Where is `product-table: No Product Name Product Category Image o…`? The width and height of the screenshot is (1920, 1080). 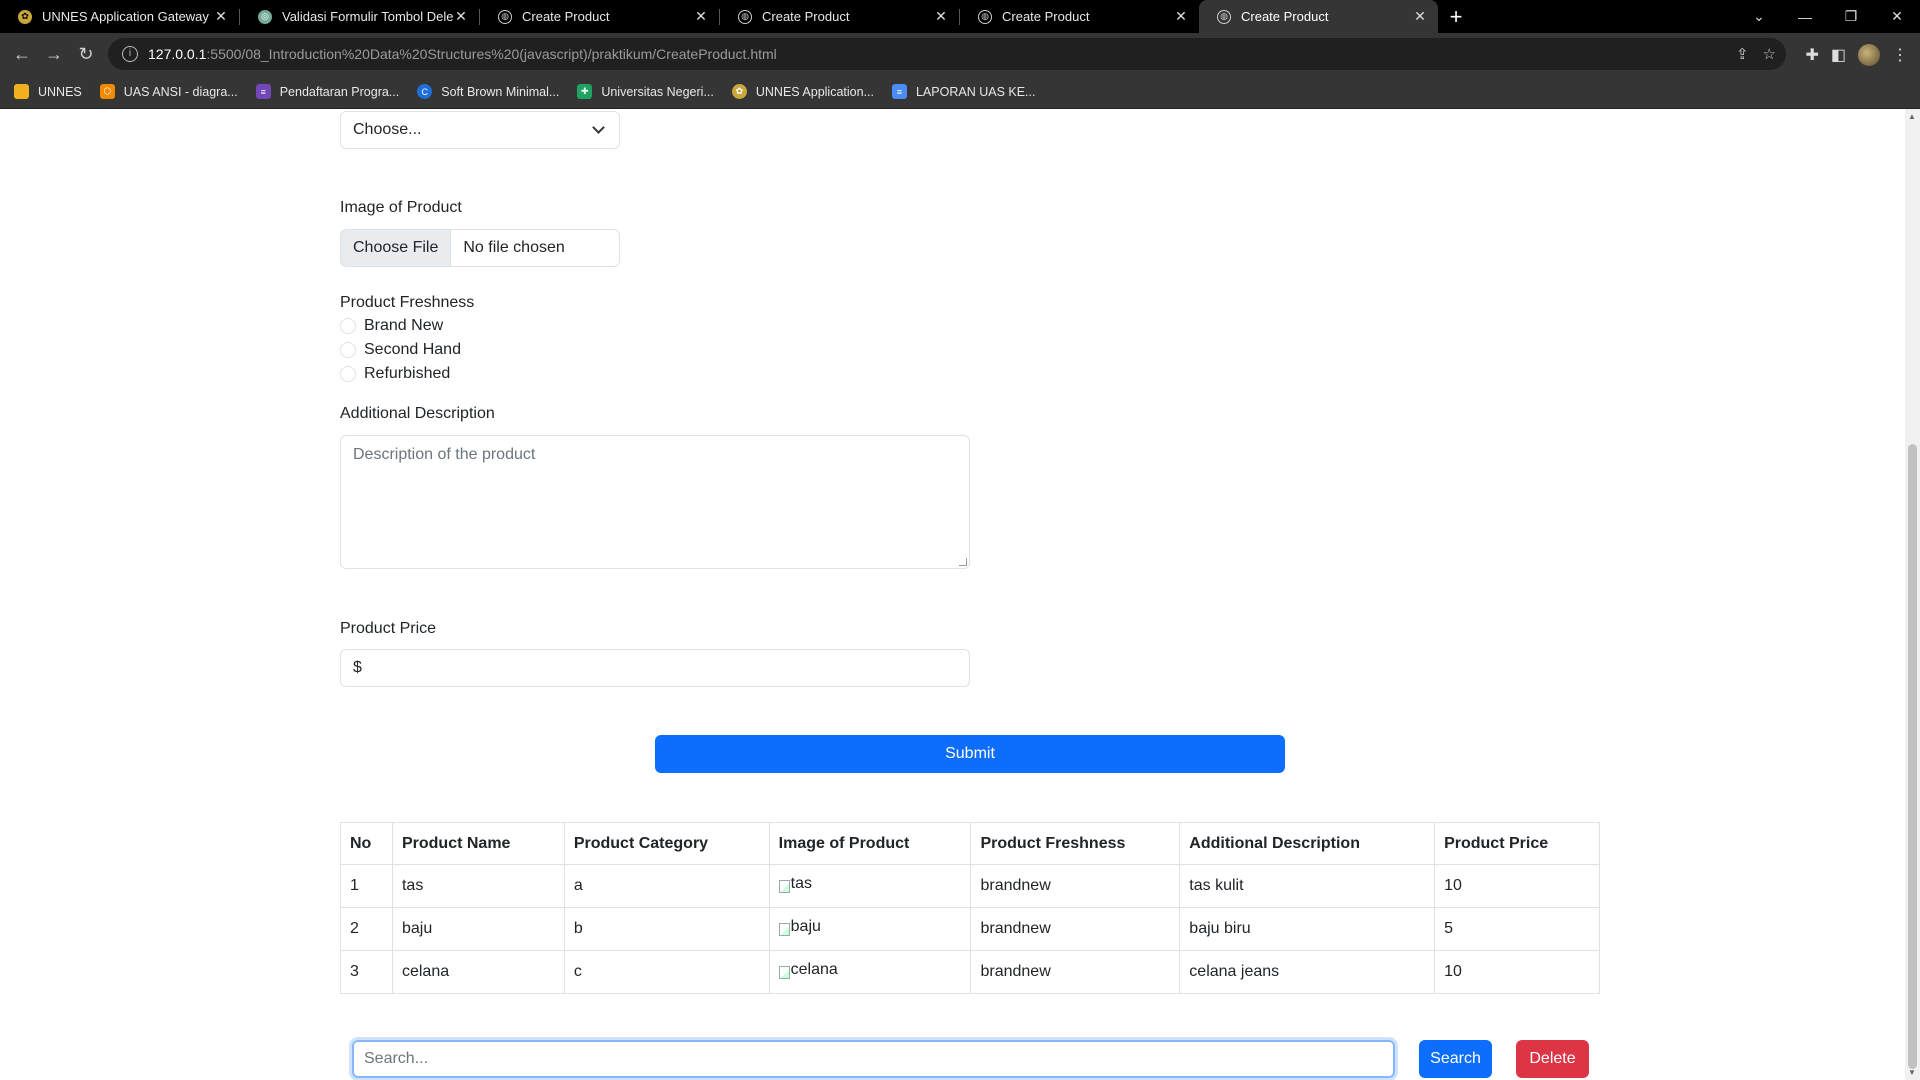
product-table: No Product Name Product Category Image o… is located at coordinates (970, 908).